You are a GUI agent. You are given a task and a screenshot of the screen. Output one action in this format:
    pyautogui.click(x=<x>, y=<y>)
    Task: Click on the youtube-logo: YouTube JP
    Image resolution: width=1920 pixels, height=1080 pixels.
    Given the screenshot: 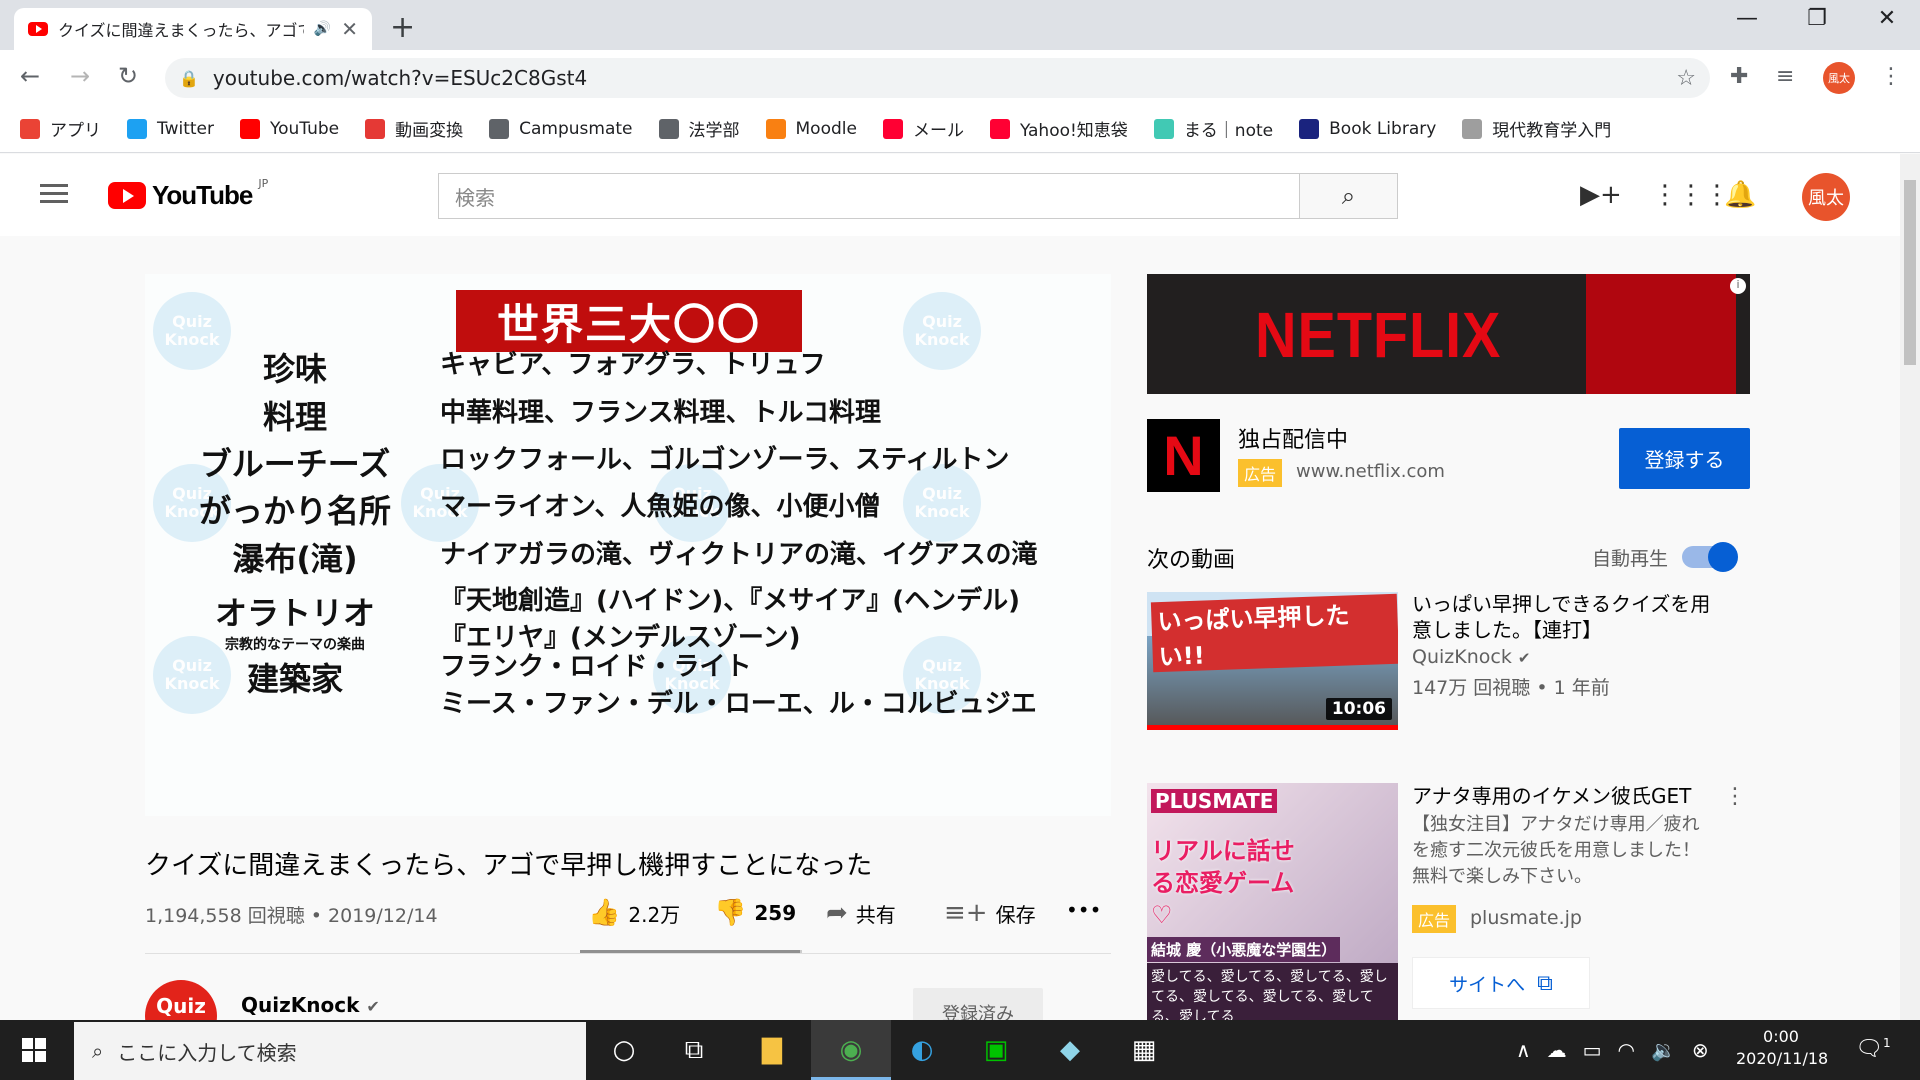 What is the action you would take?
    pyautogui.click(x=188, y=194)
    